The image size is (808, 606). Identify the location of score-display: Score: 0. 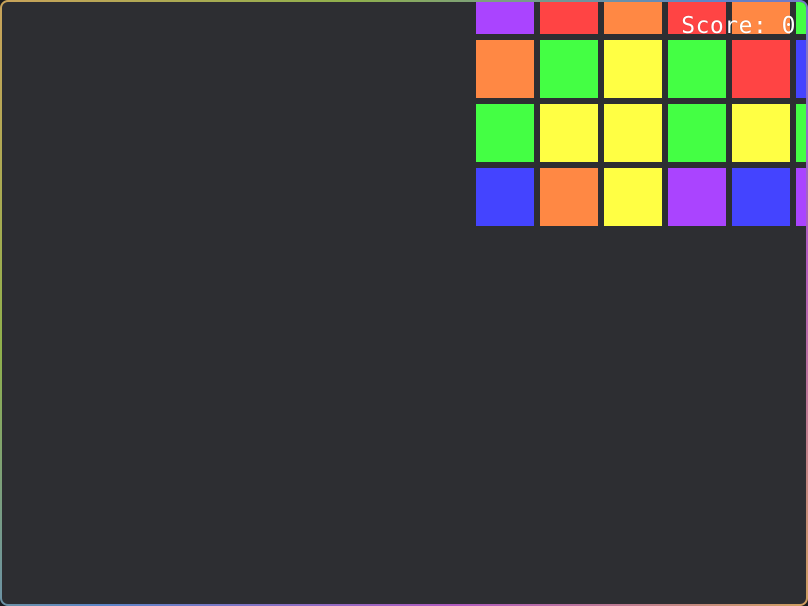
(738, 26).